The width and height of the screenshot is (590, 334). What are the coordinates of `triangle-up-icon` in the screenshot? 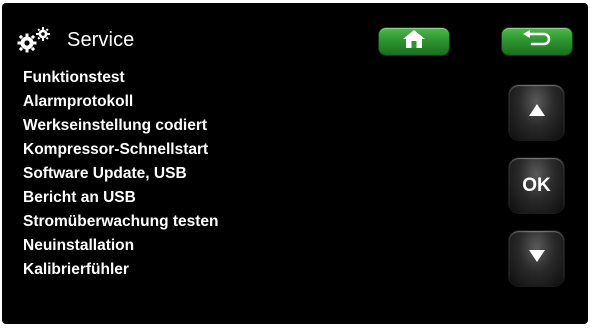 It's located at (537, 112).